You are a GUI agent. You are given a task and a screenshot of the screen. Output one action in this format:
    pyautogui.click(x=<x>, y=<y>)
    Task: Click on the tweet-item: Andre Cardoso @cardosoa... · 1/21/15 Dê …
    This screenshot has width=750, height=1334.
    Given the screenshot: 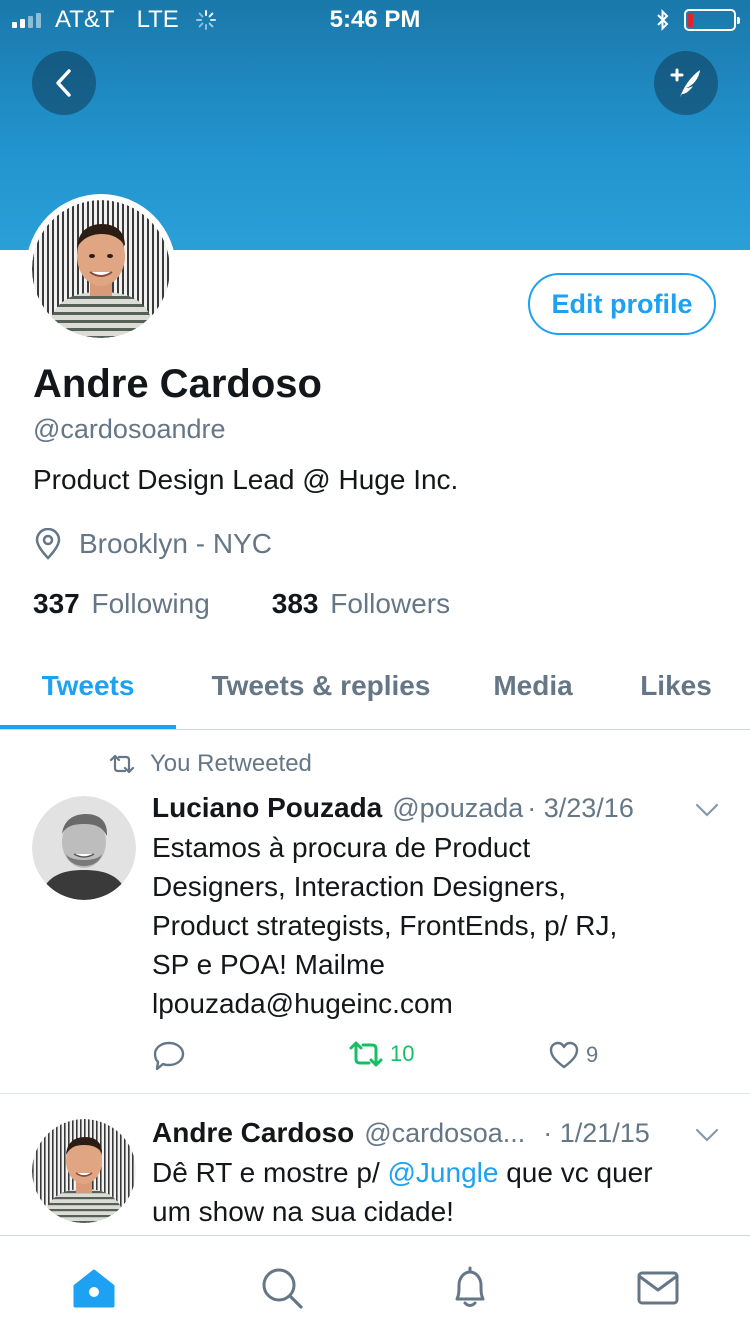 What is the action you would take?
    pyautogui.click(x=375, y=1165)
    